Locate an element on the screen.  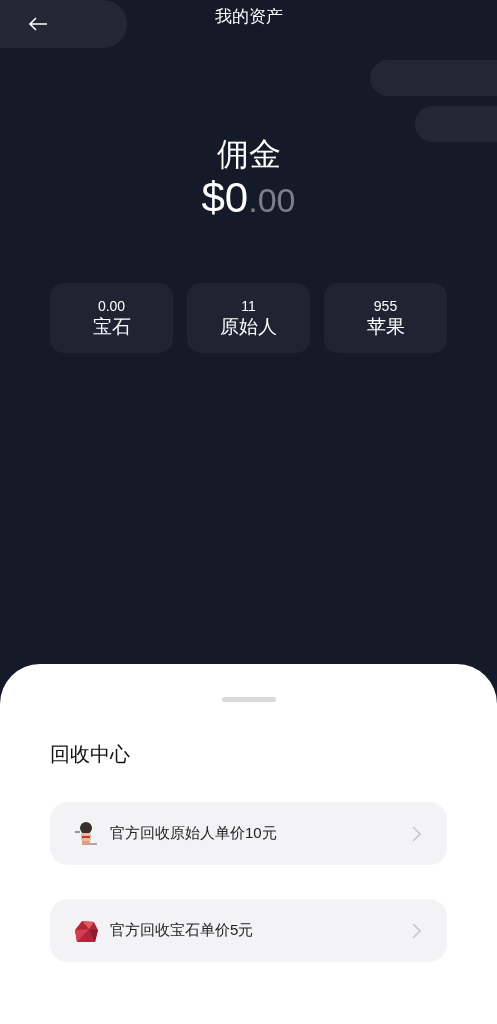
asset-value: 0.00 is located at coordinates (111, 306).